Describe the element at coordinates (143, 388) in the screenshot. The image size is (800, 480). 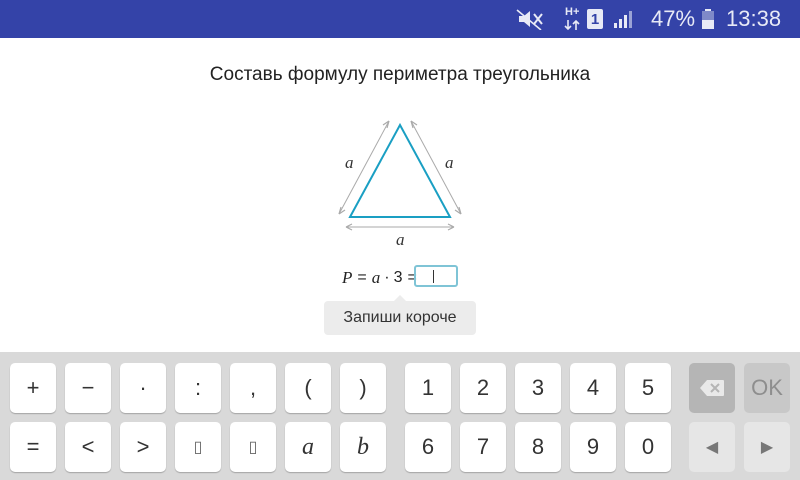
I see `key-multiply: ·` at that location.